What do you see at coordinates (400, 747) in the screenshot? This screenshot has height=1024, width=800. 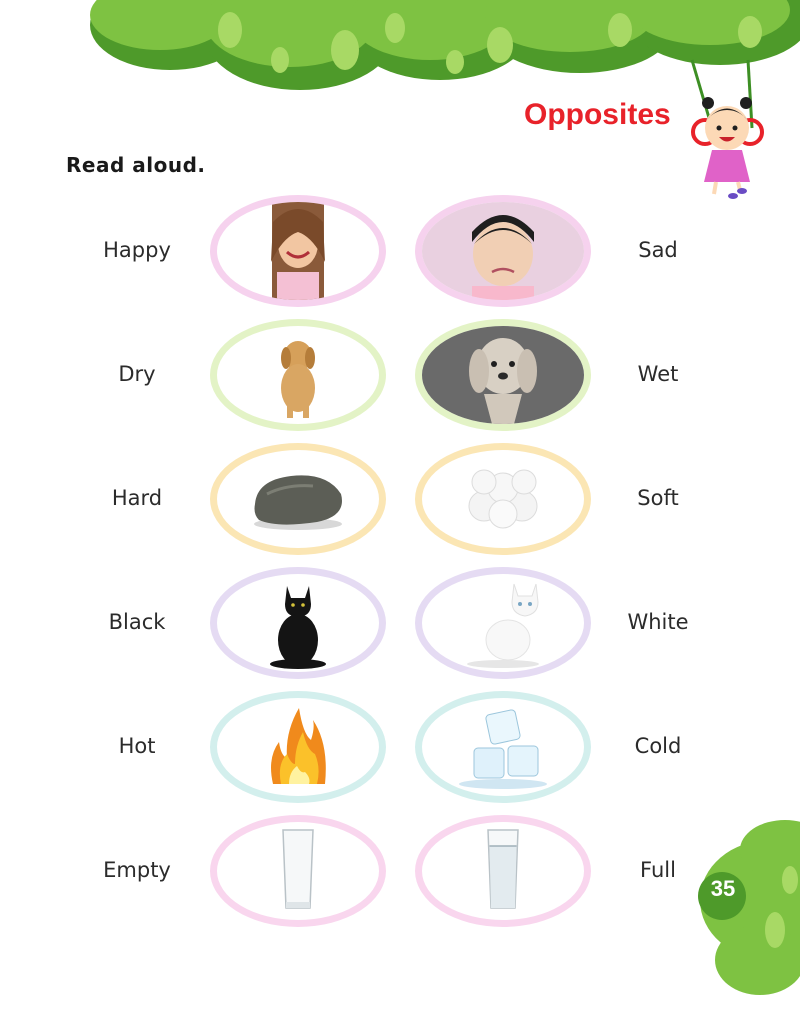 I see `pair-row-hot-cold: Hot Cold` at bounding box center [400, 747].